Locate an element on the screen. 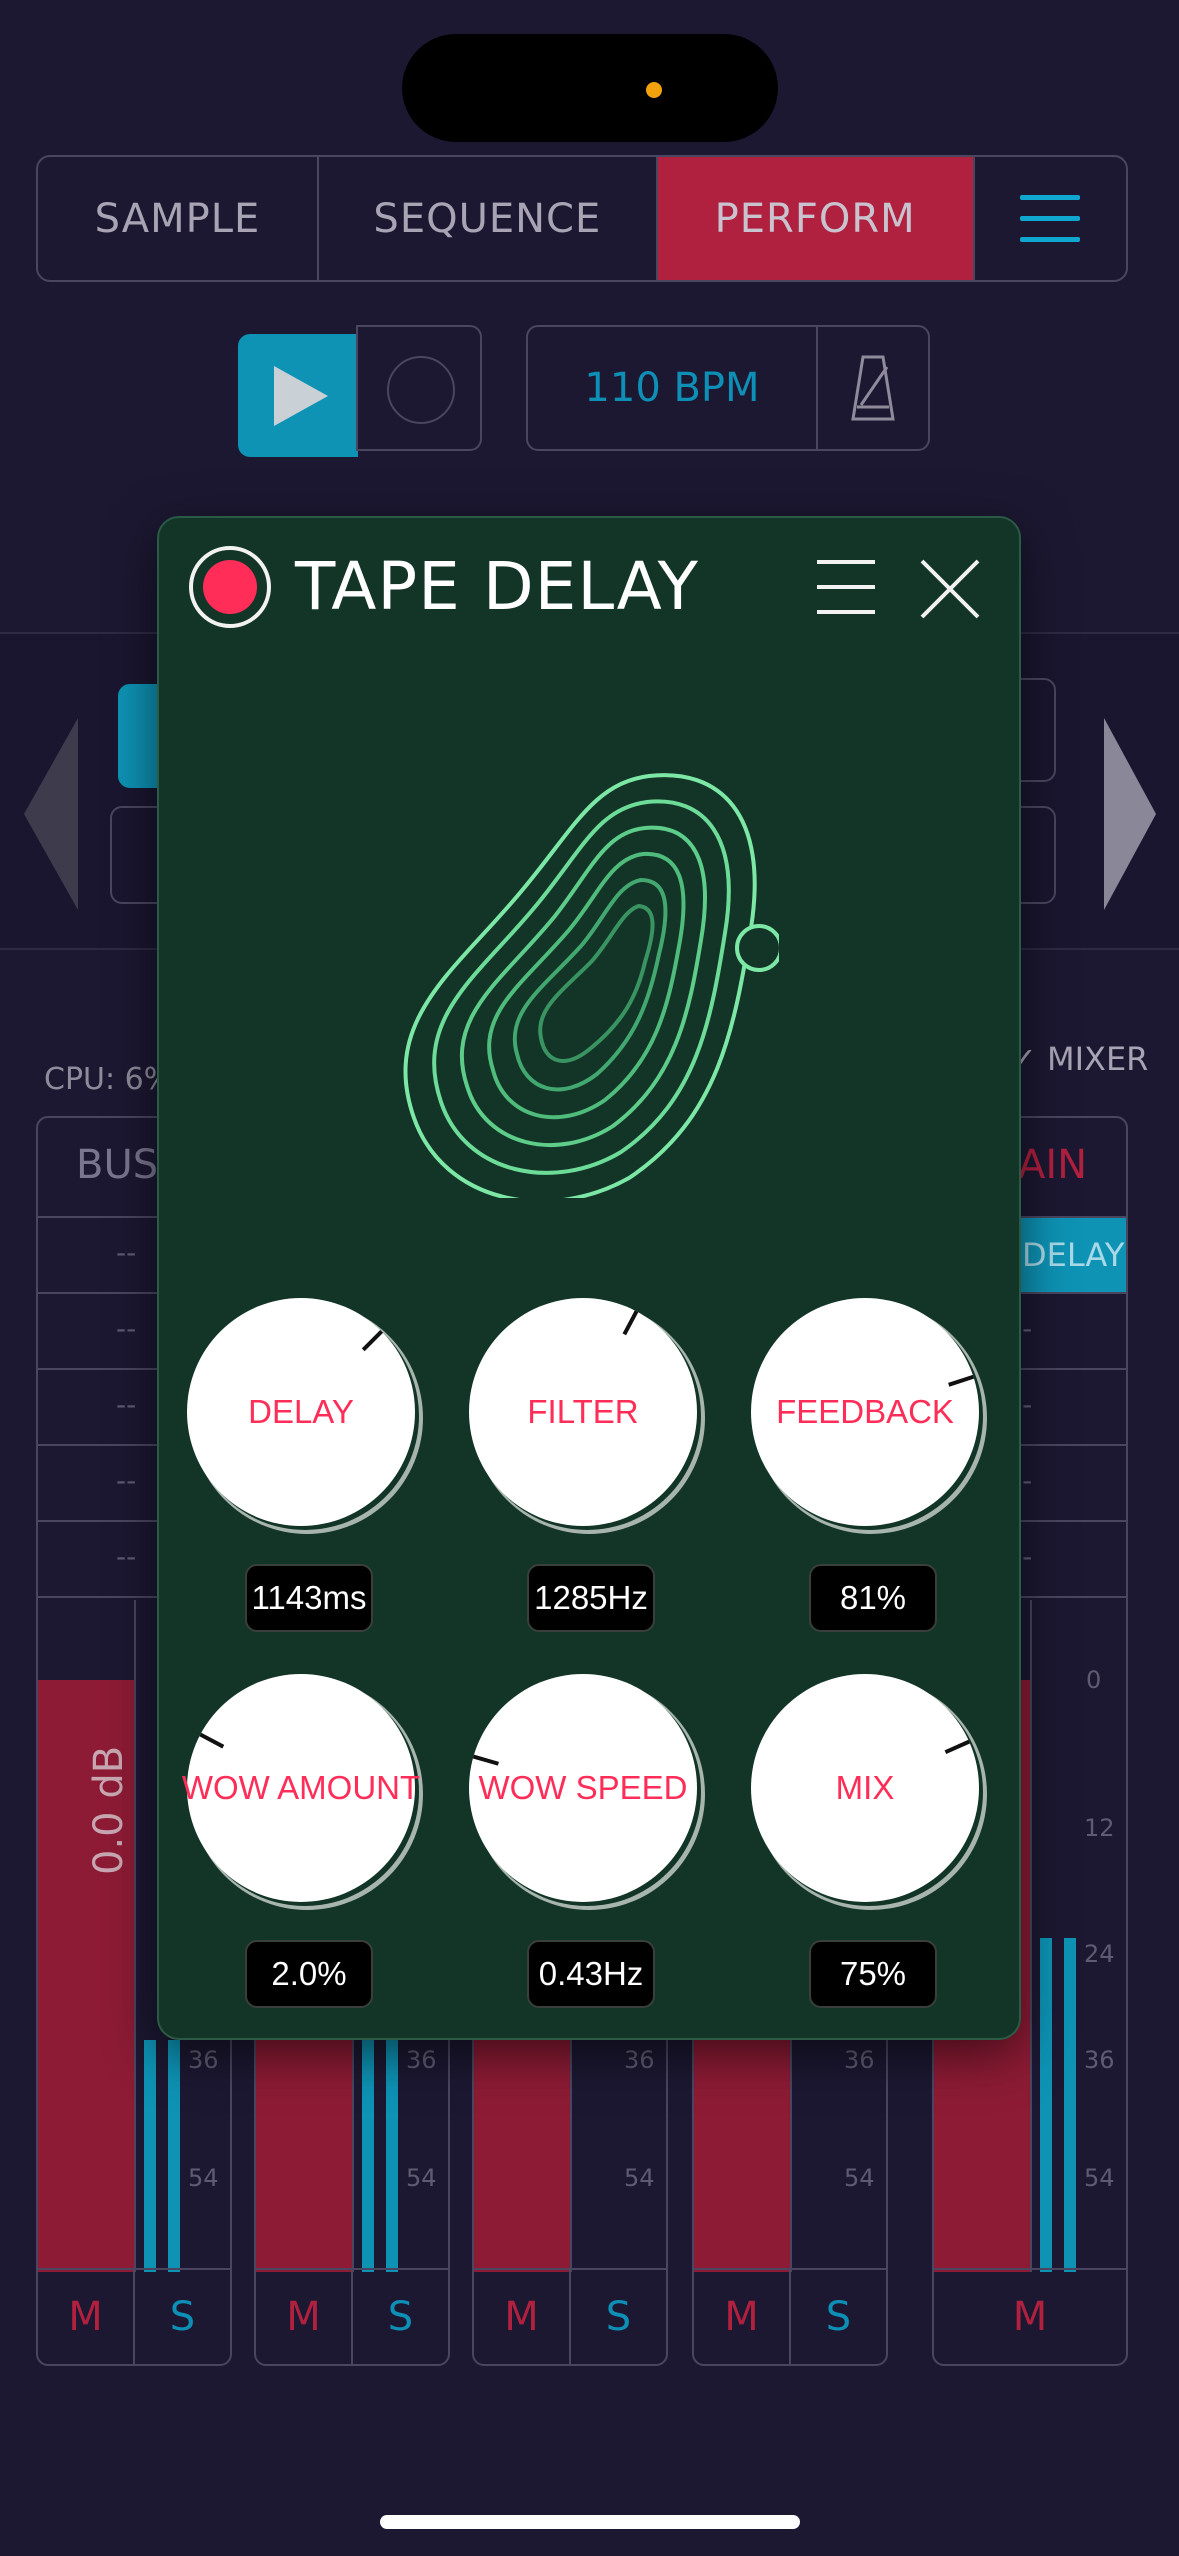 The height and width of the screenshot is (2556, 1179). feedback-knob: FEEDBACK is located at coordinates (865, 1412).